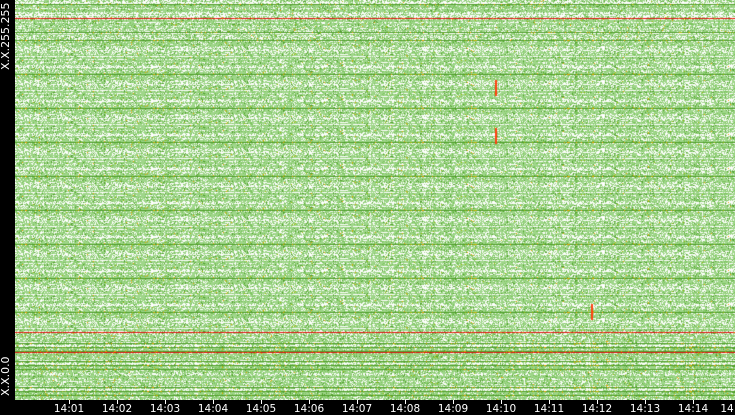 The width and height of the screenshot is (735, 415). Describe the element at coordinates (6, 36) in the screenshot. I see `y-axis-label-top: X.X.255.255` at that location.